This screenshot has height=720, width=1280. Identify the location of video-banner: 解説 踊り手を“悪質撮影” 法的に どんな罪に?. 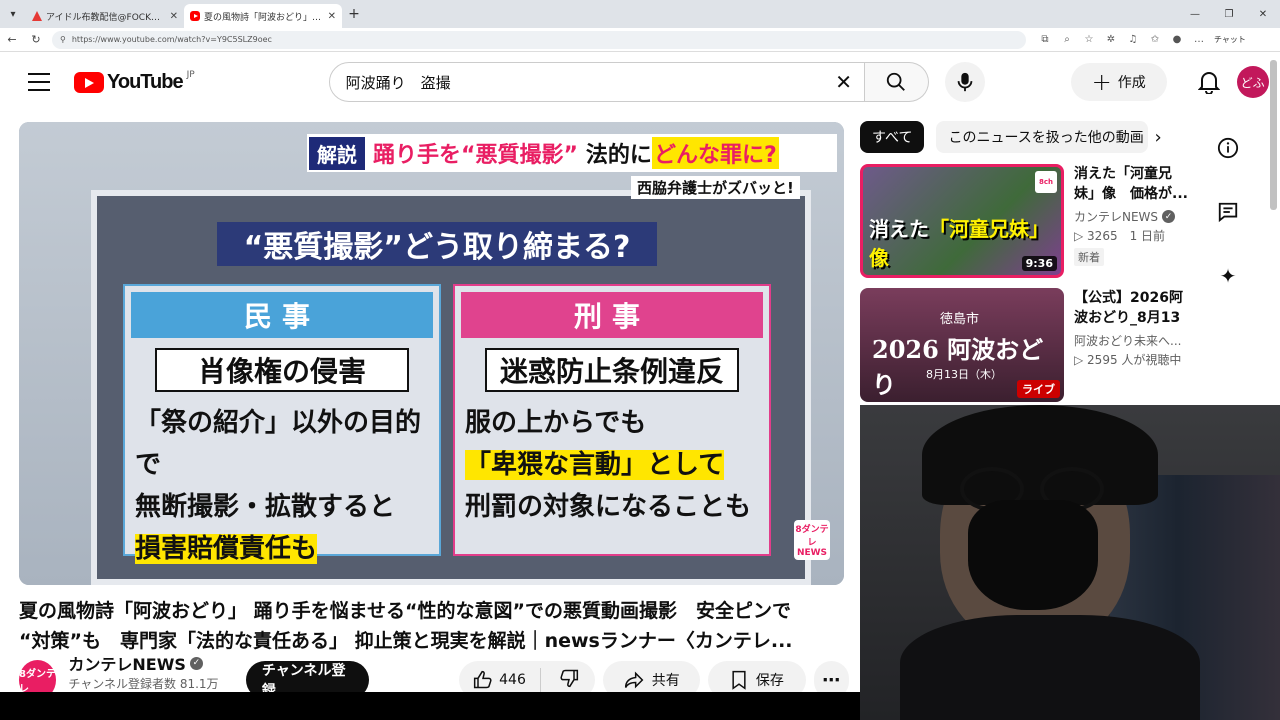
(572, 153).